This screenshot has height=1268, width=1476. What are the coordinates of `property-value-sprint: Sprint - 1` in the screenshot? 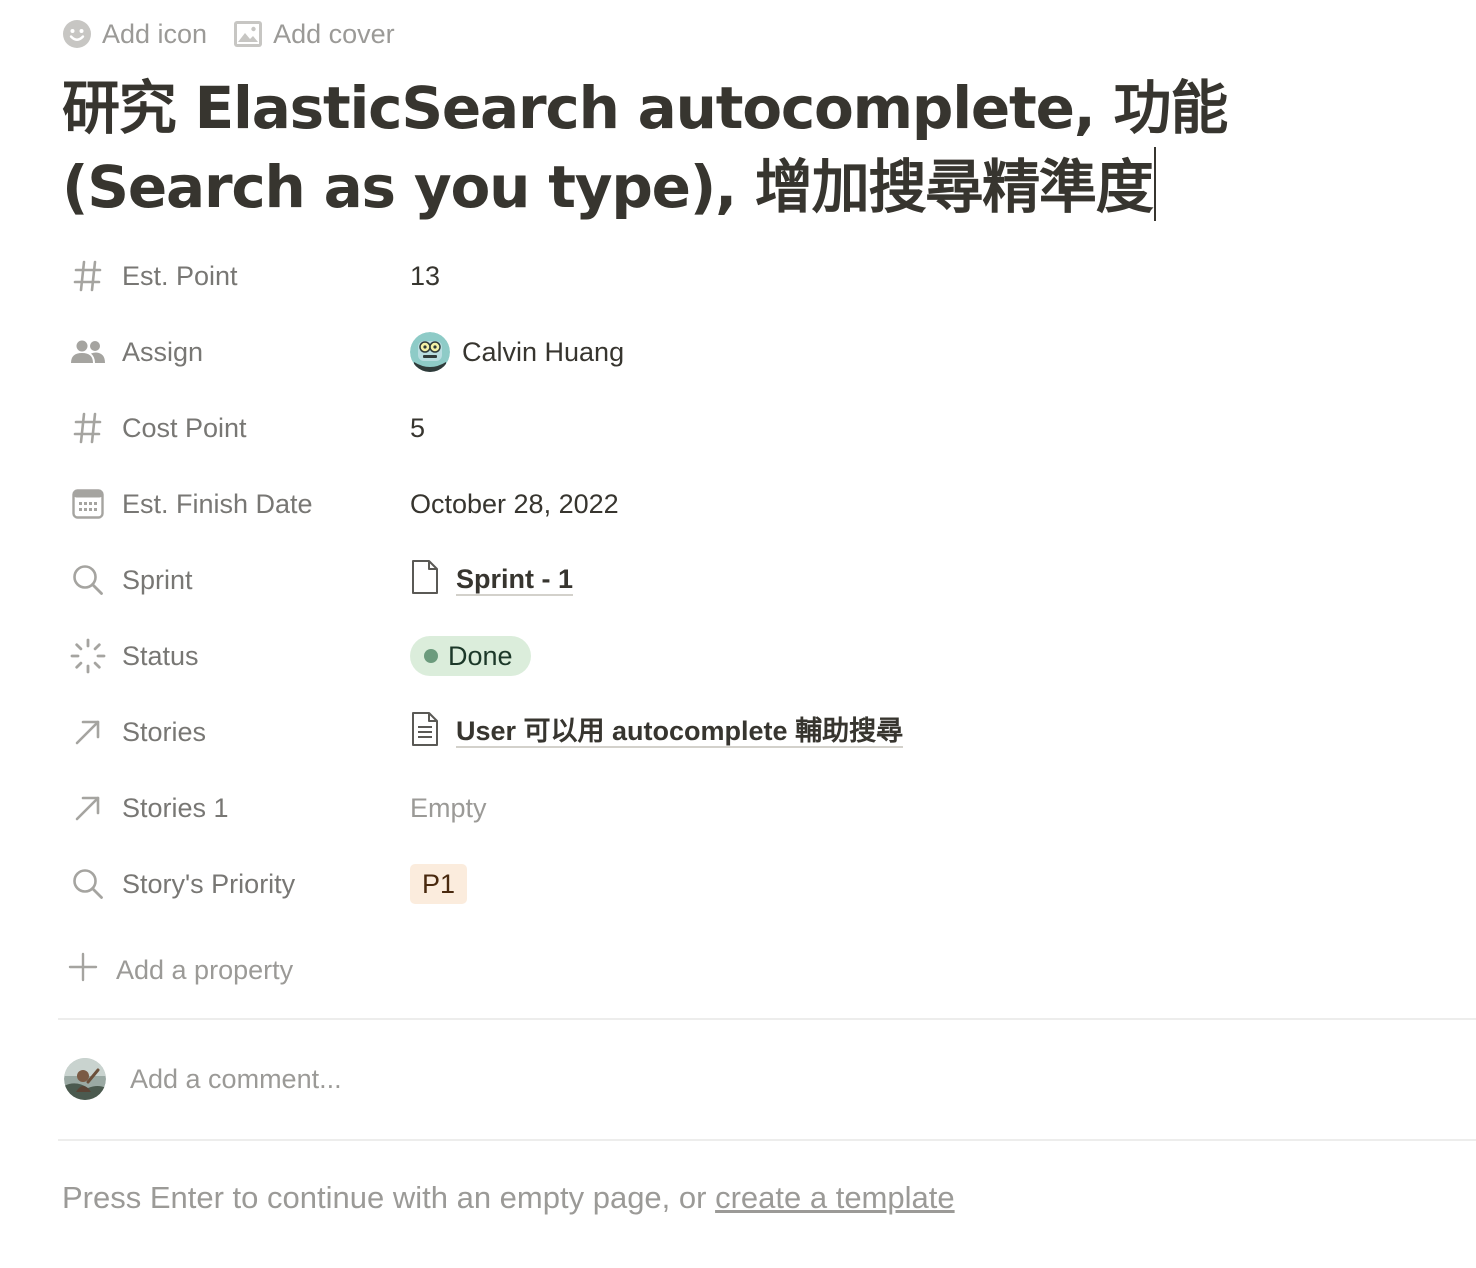 It's located at (492, 580).